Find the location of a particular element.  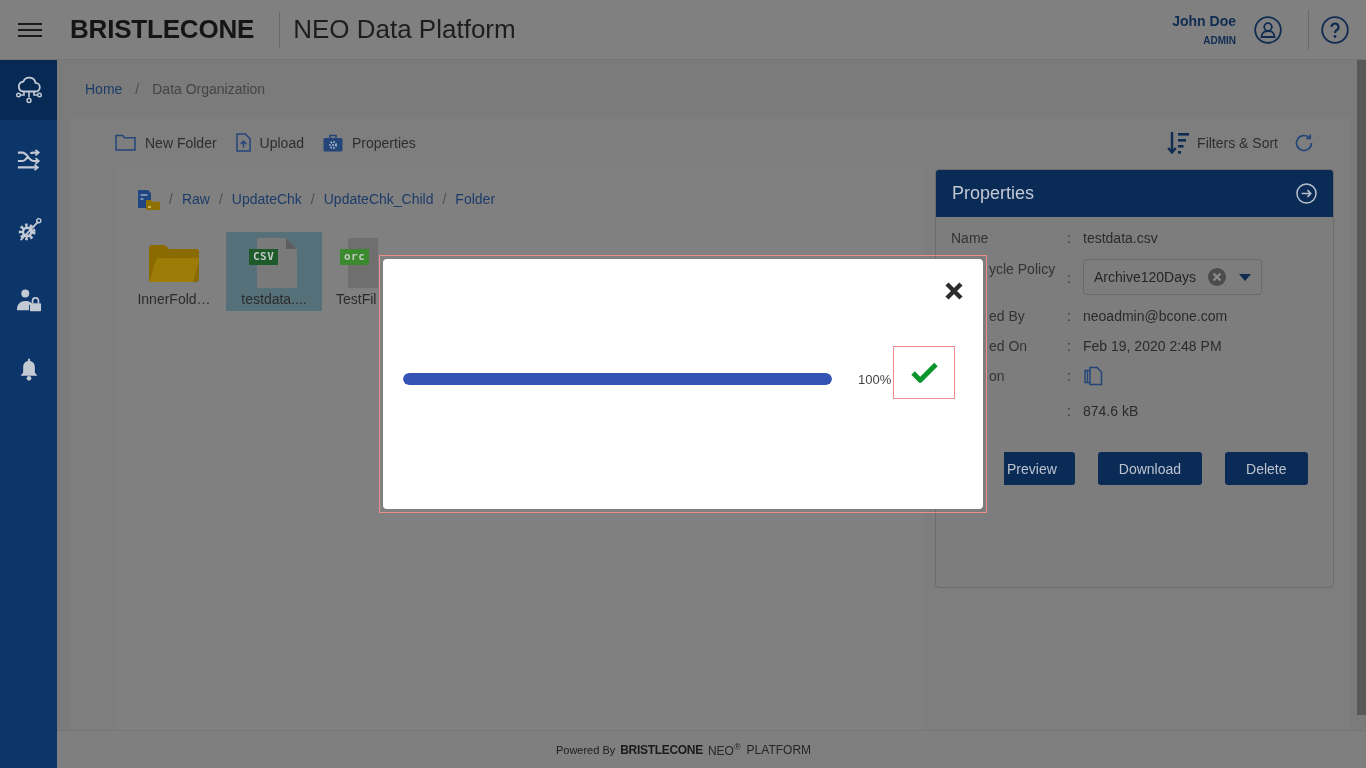

panel-title: Properties is located at coordinates (993, 193).